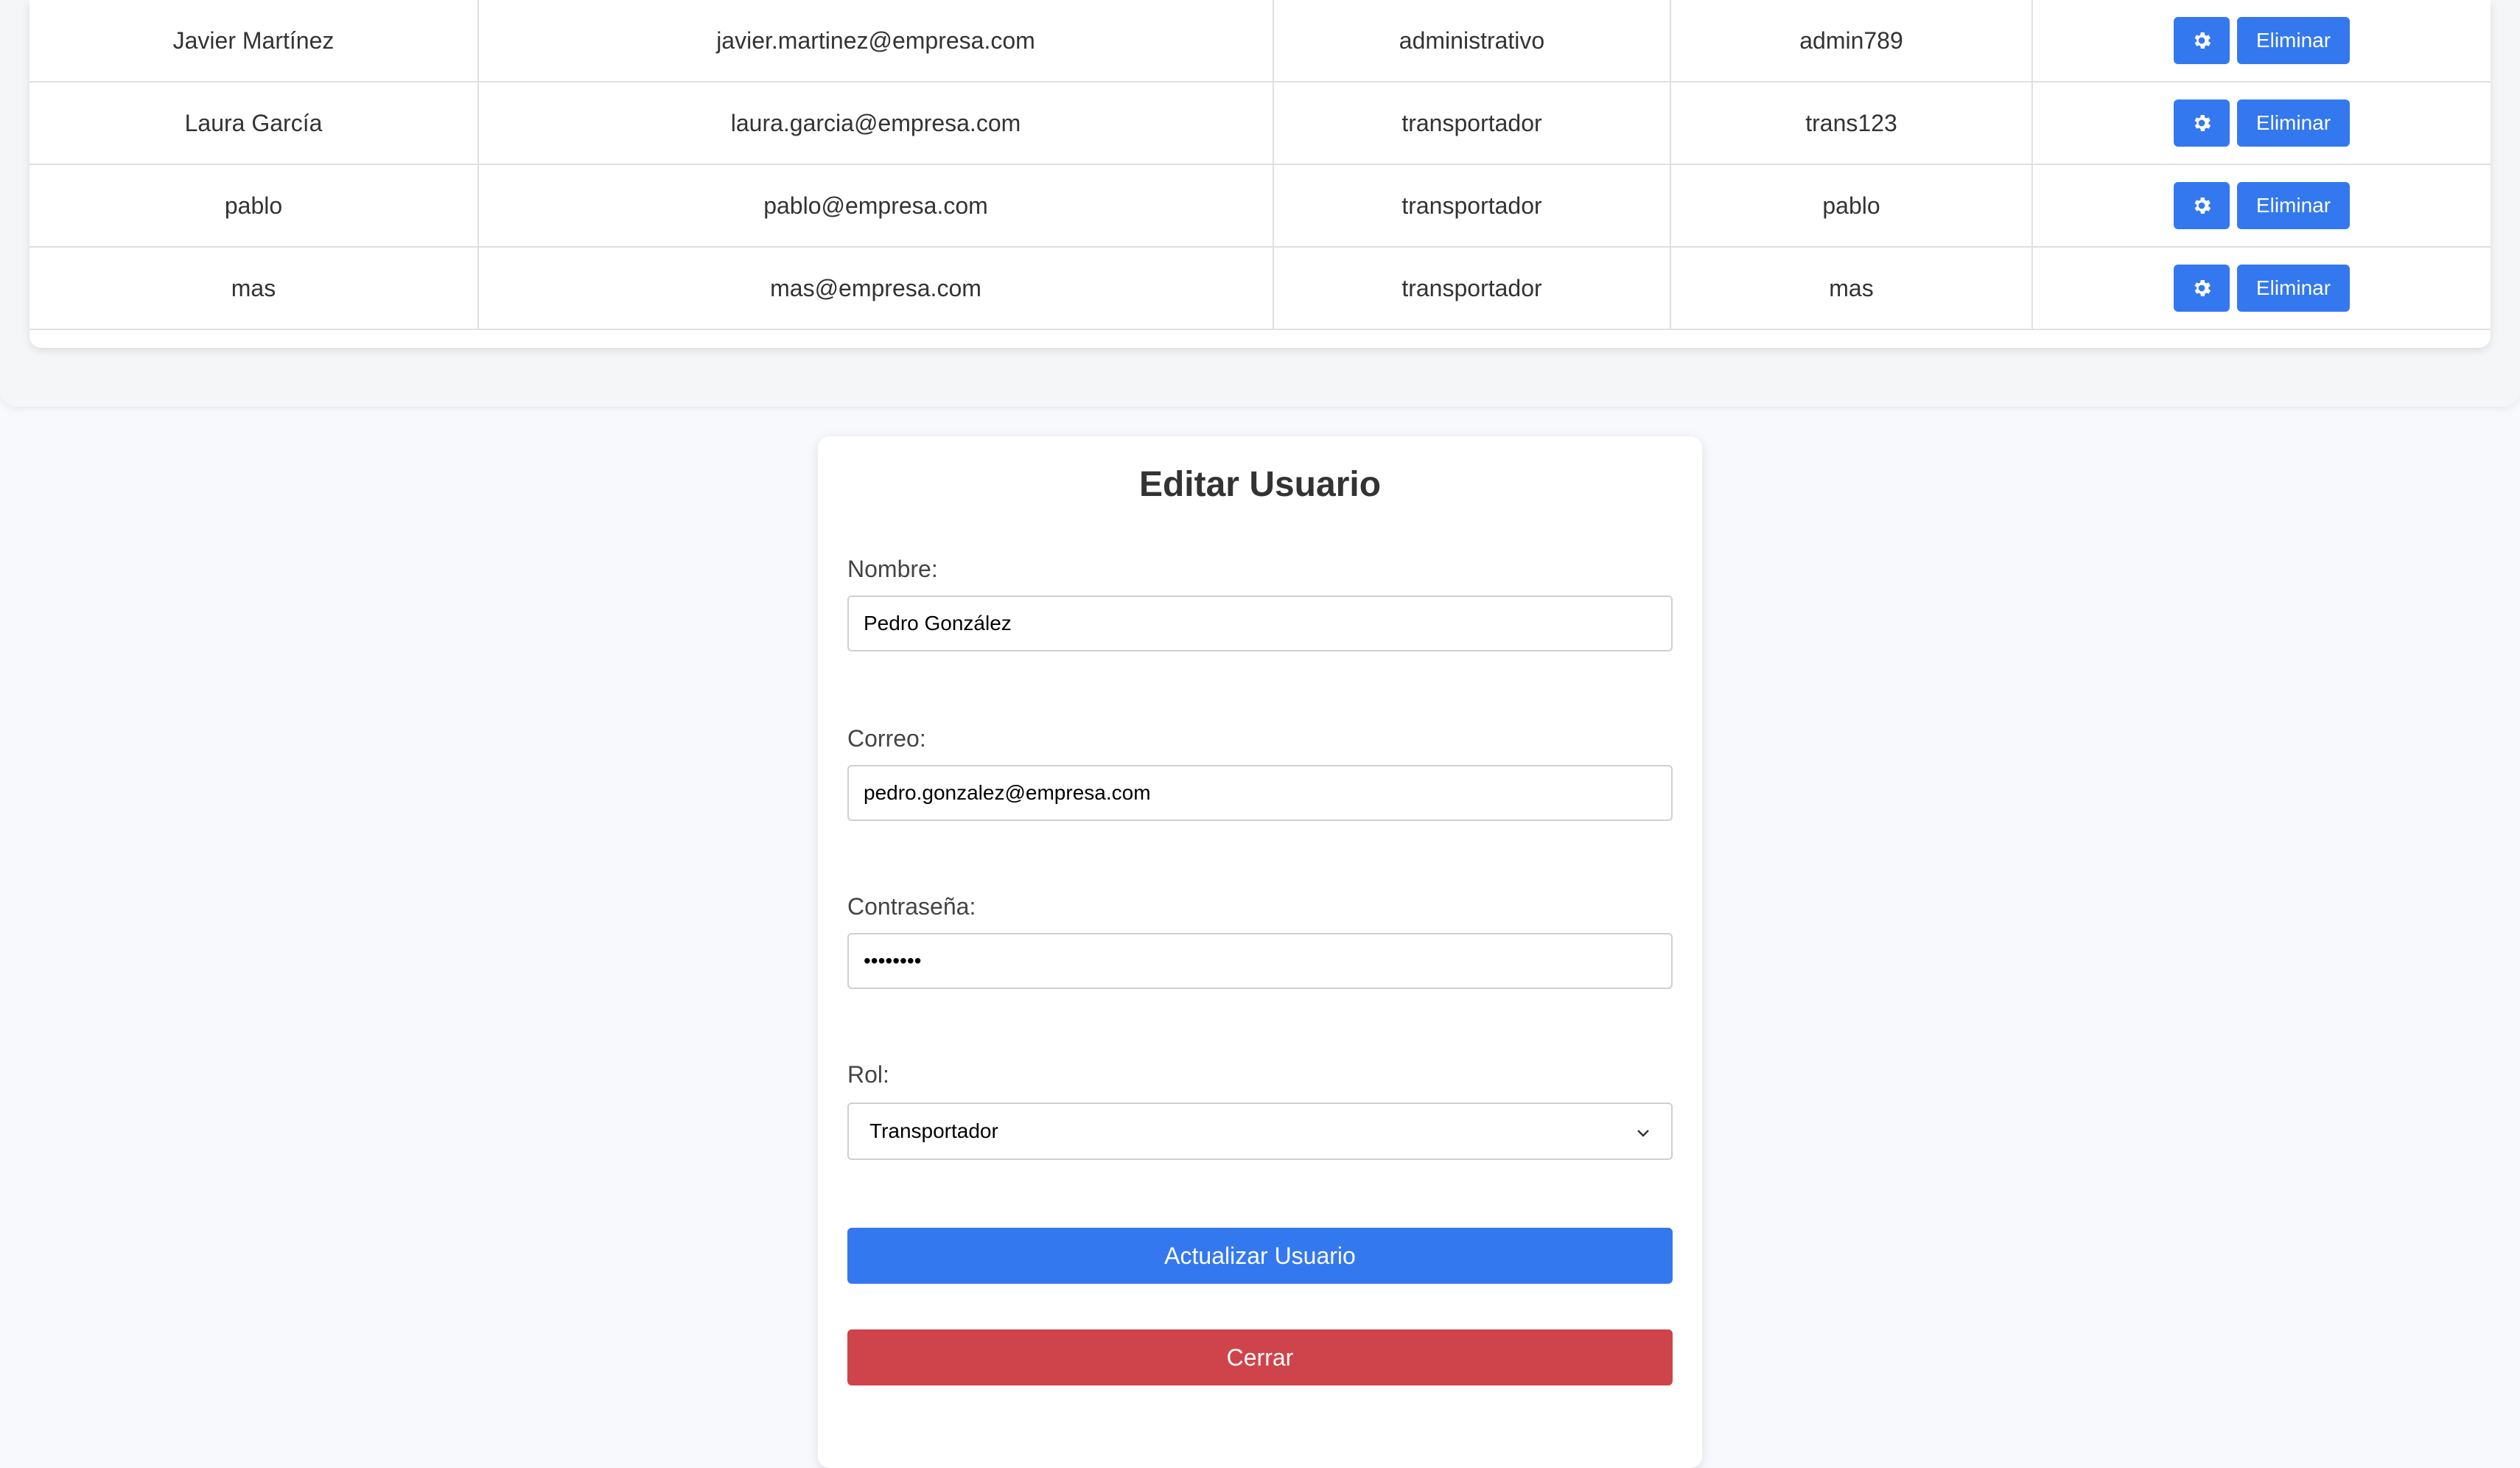 This screenshot has height=1468, width=2520. Describe the element at coordinates (1851, 123) in the screenshot. I see `cell-password: trans123` at that location.